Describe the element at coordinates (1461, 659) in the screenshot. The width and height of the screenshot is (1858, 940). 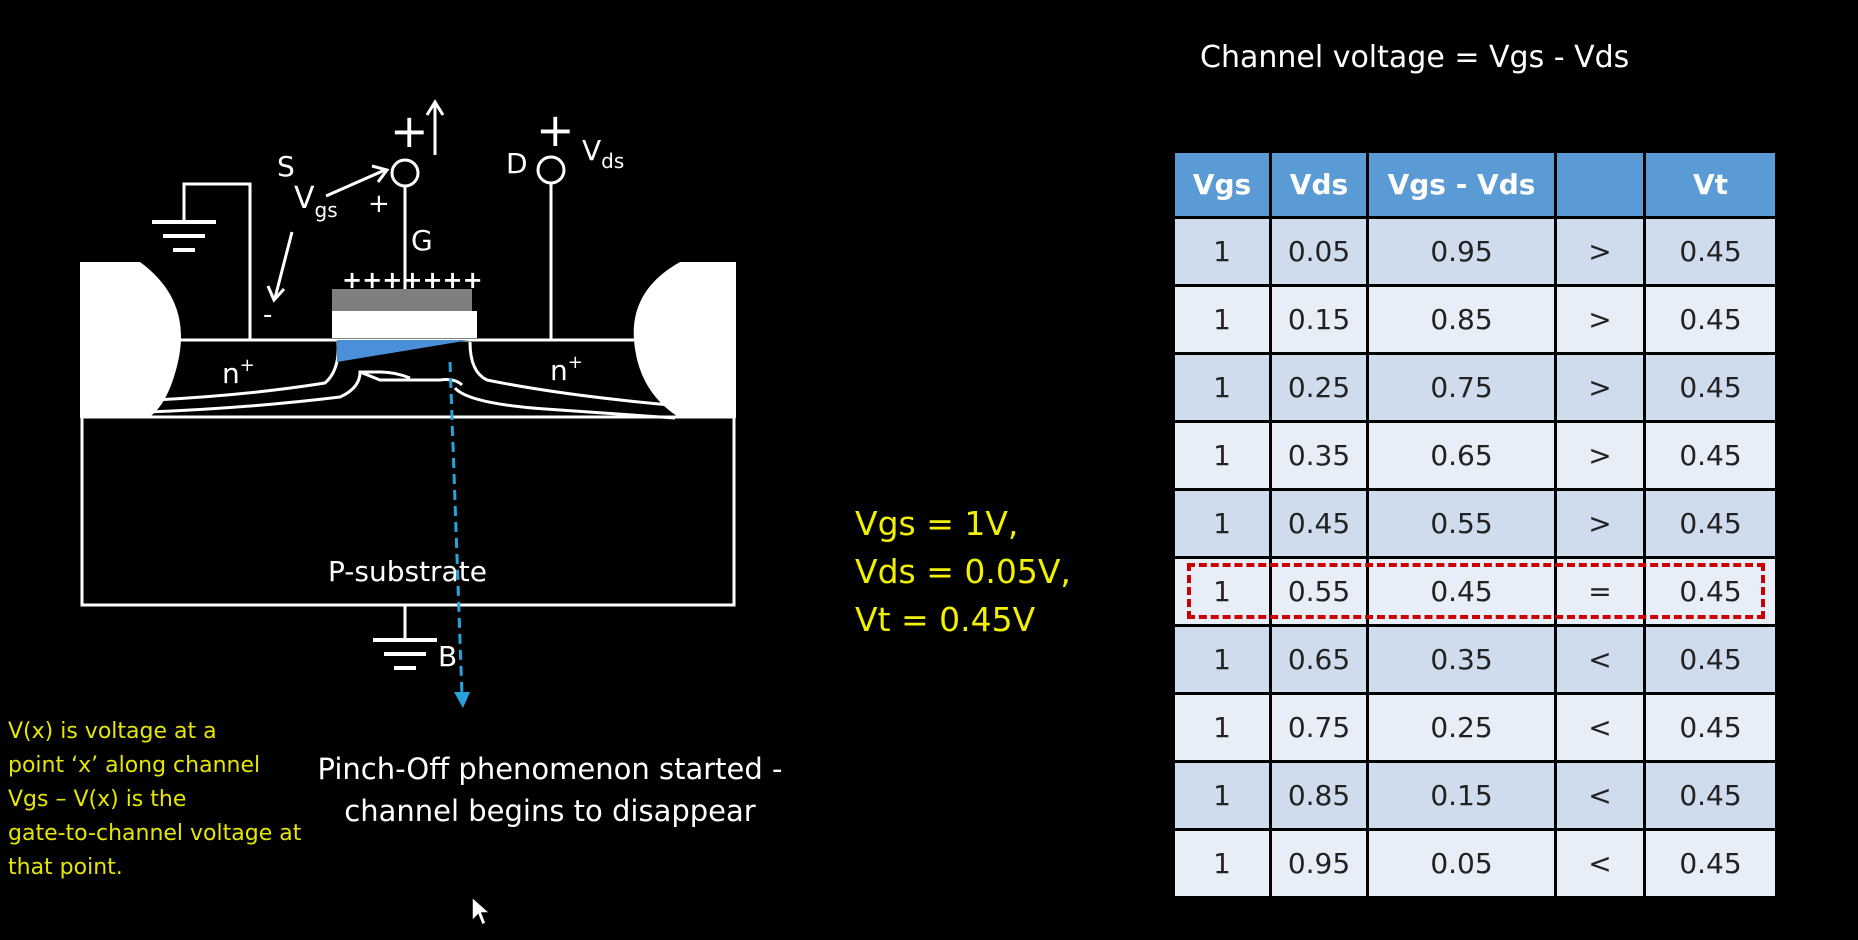
I see `cell-diff: 0.35` at that location.